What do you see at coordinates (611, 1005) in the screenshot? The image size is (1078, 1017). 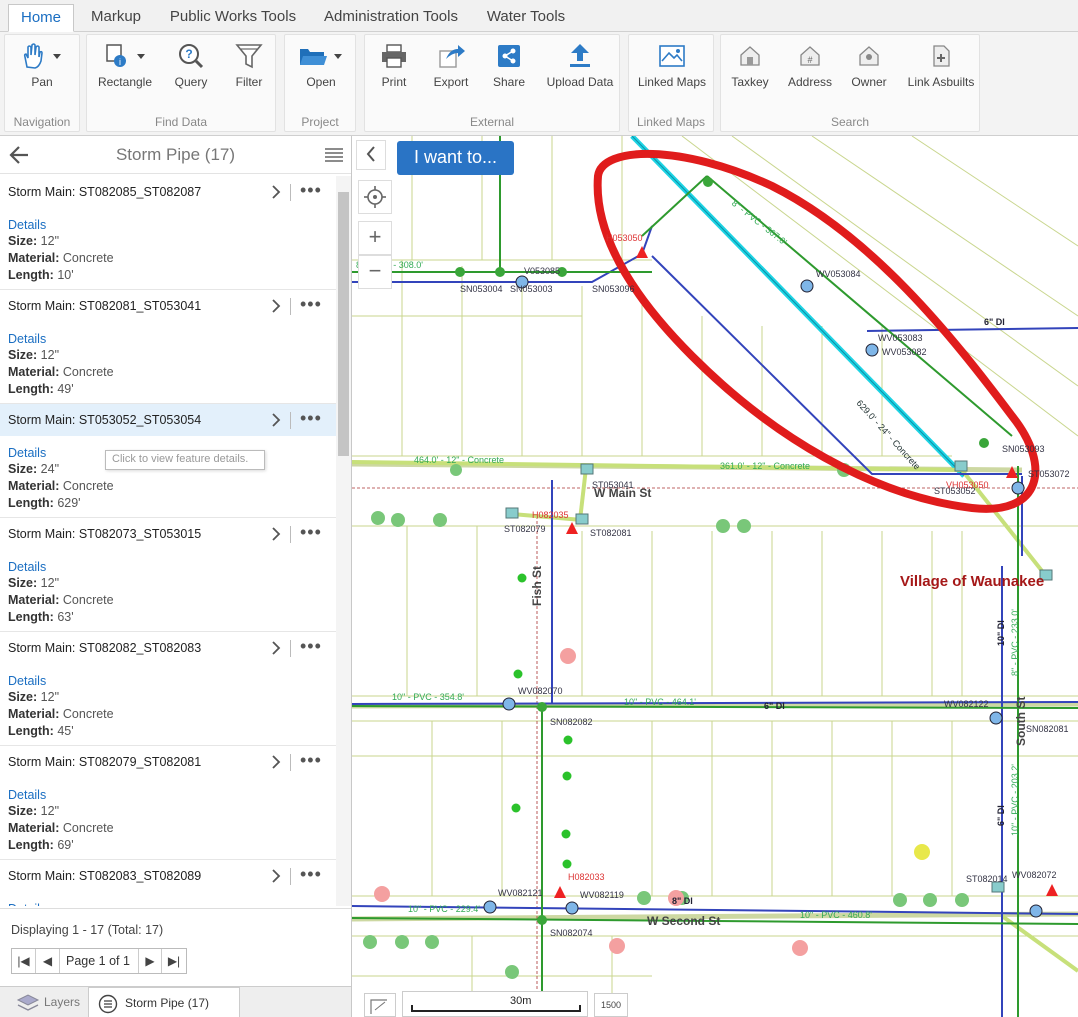 I see `scale-select: 1500` at bounding box center [611, 1005].